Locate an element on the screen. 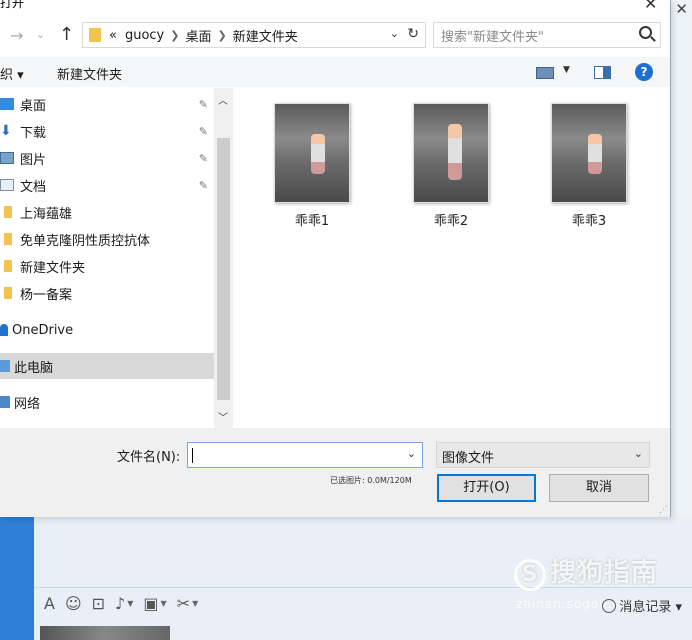 This screenshot has height=640, width=692. back-button: → is located at coordinates (16, 35).